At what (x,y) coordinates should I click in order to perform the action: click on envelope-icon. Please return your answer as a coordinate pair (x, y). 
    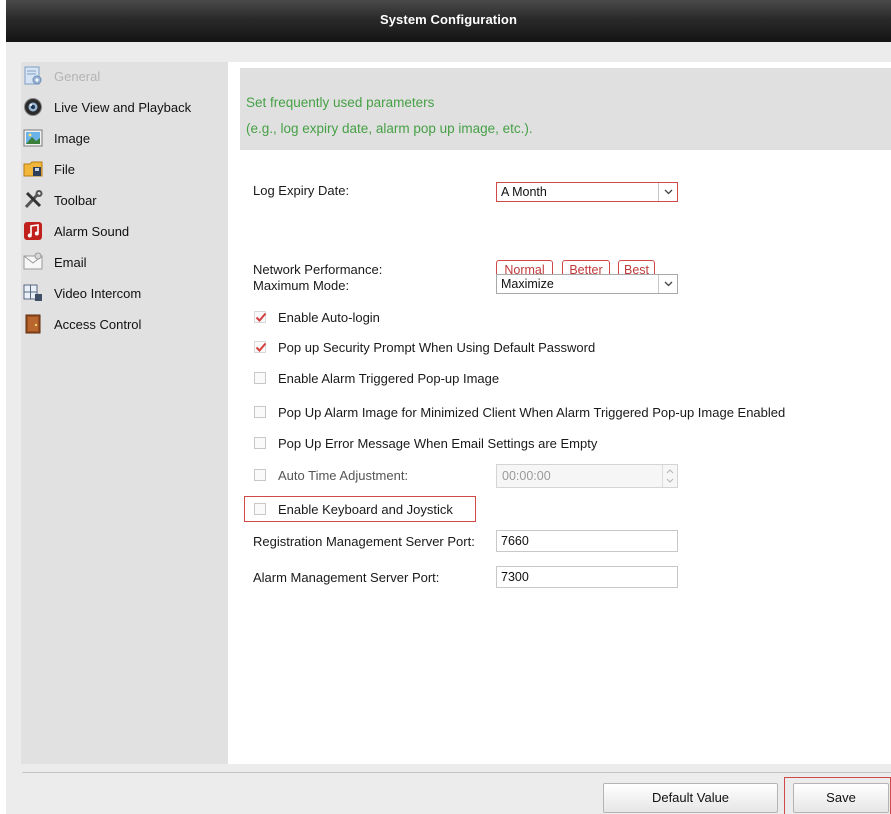
    Looking at the image, I should click on (33, 261).